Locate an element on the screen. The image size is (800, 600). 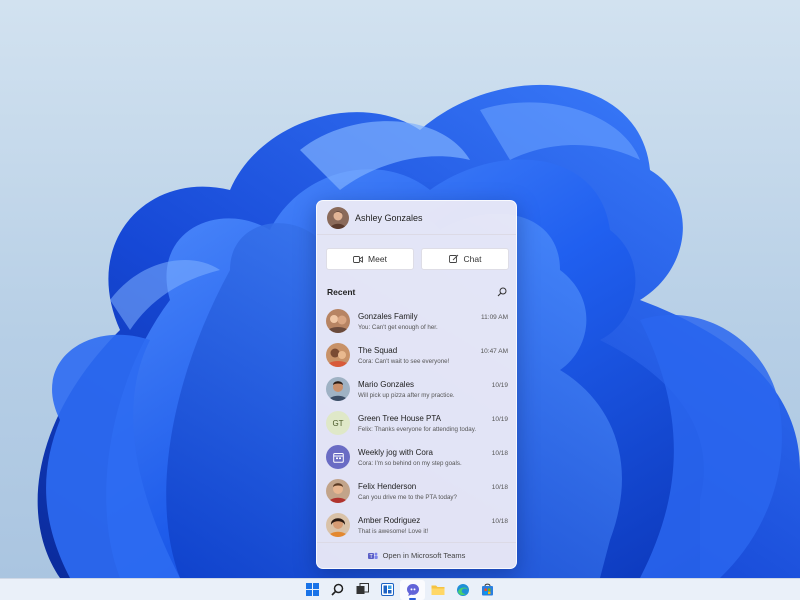
taskbar is located at coordinates (400, 589).